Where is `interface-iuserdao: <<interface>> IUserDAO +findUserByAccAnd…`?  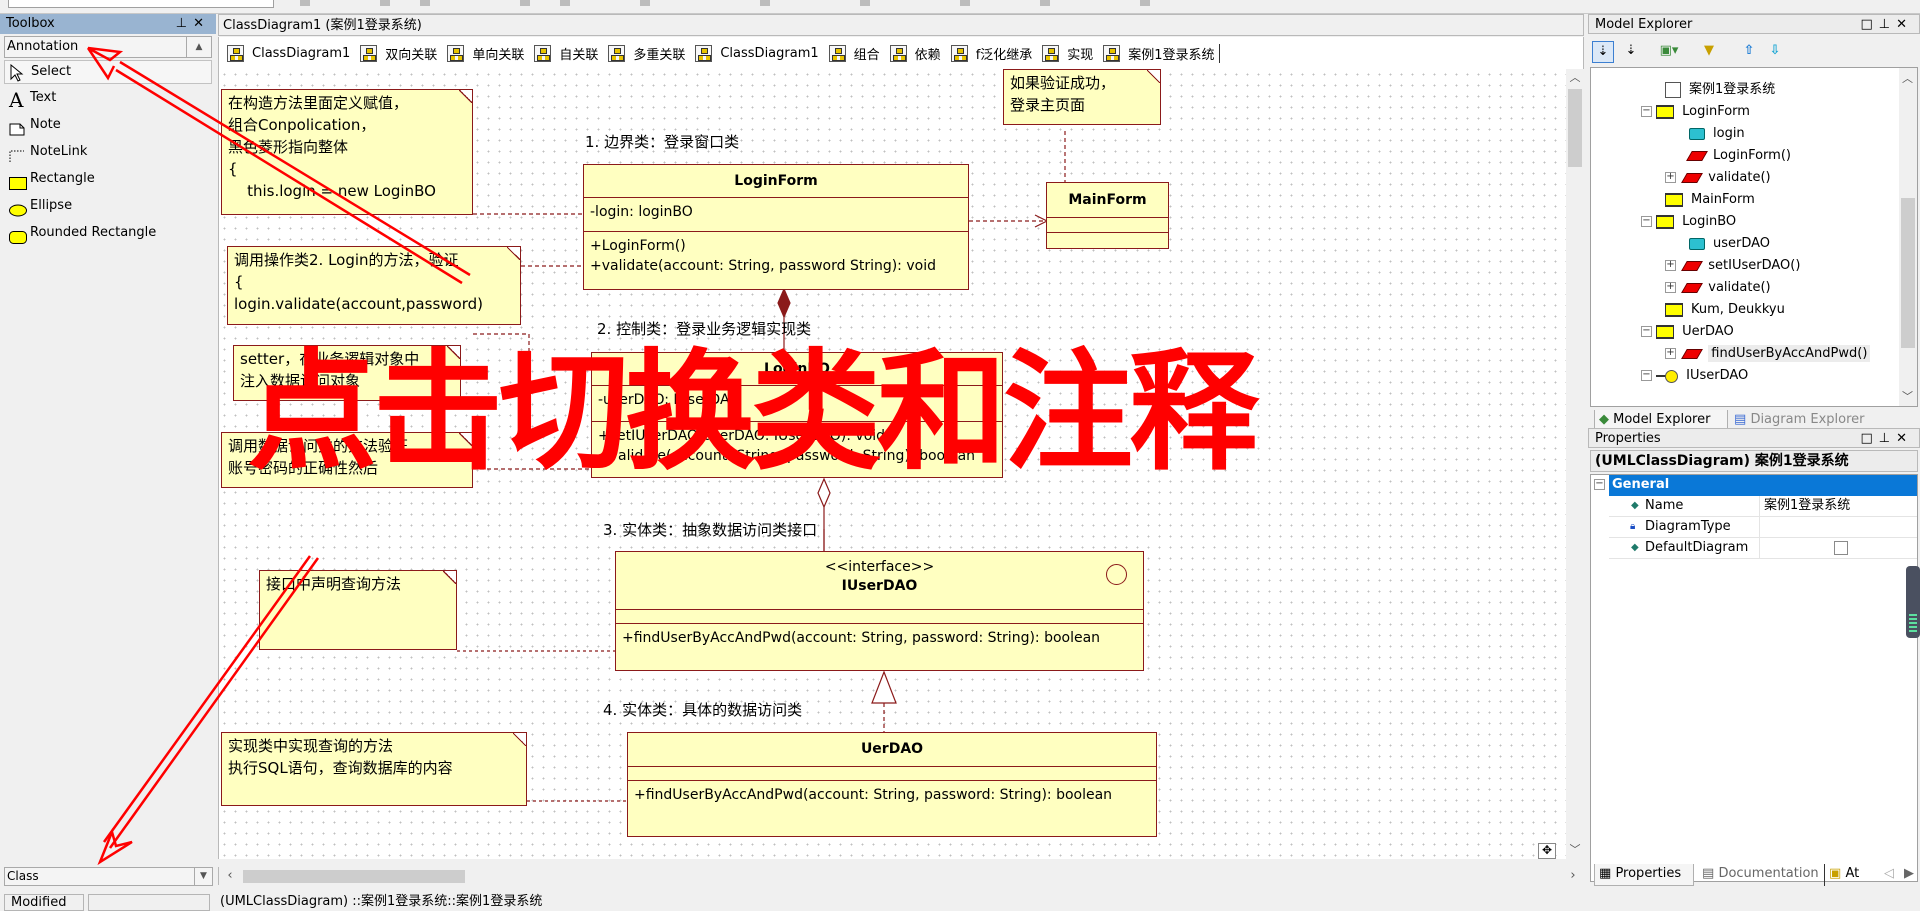
interface-iuserdao: <<interface>> IUserDAO +findUserByAccAnd… is located at coordinates (879, 611).